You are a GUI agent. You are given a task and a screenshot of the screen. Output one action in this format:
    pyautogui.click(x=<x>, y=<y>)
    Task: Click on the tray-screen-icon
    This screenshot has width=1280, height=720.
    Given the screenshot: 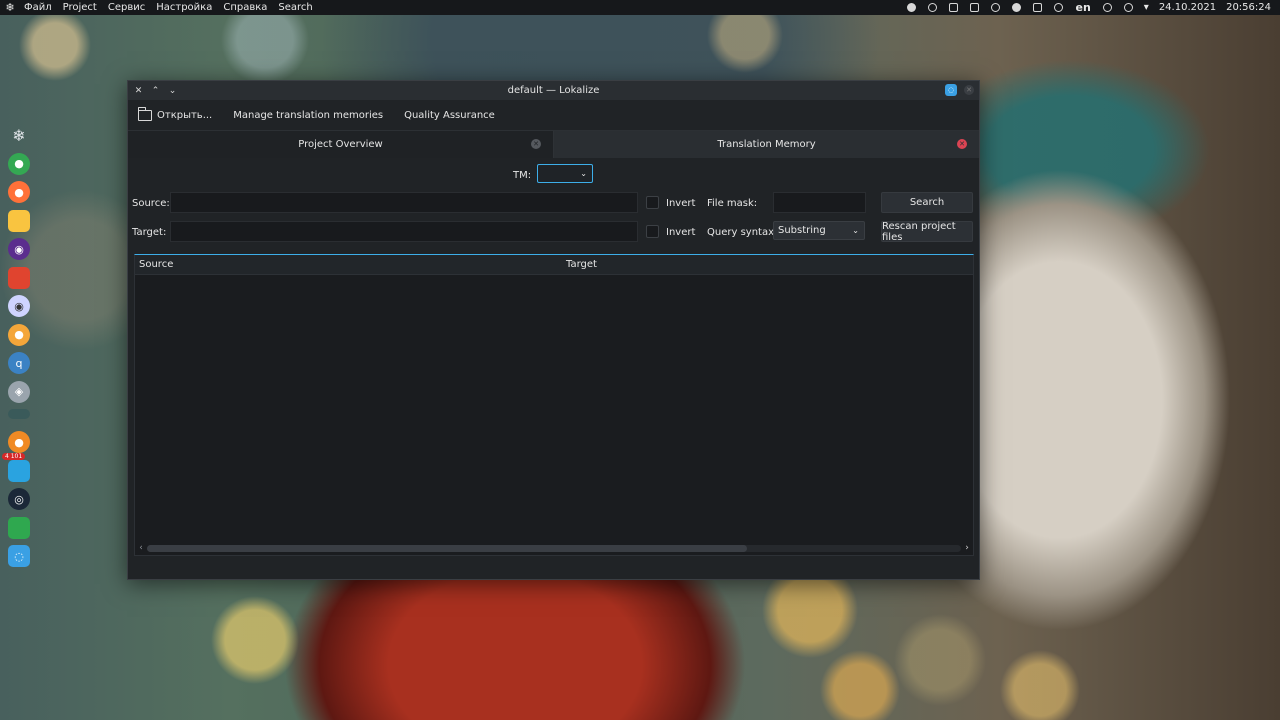 What is the action you would take?
    pyautogui.click(x=954, y=7)
    